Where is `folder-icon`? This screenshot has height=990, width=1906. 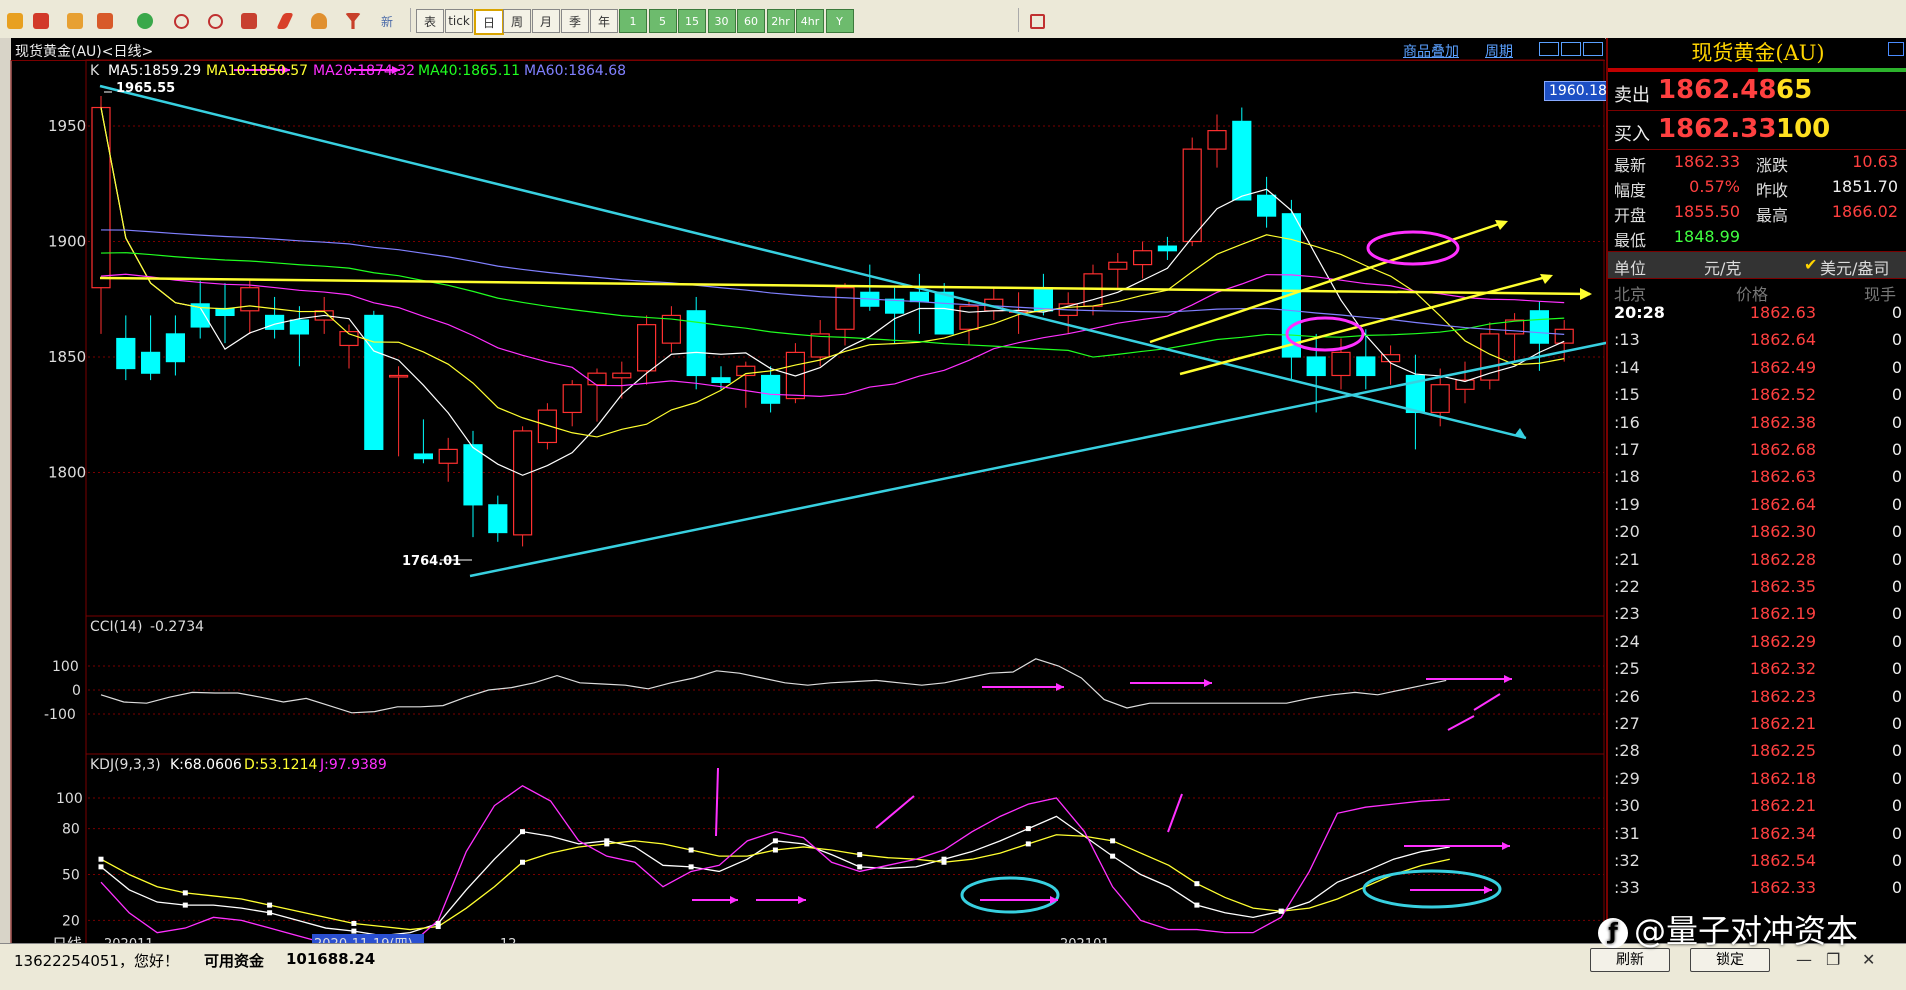
folder-icon is located at coordinates (75, 21).